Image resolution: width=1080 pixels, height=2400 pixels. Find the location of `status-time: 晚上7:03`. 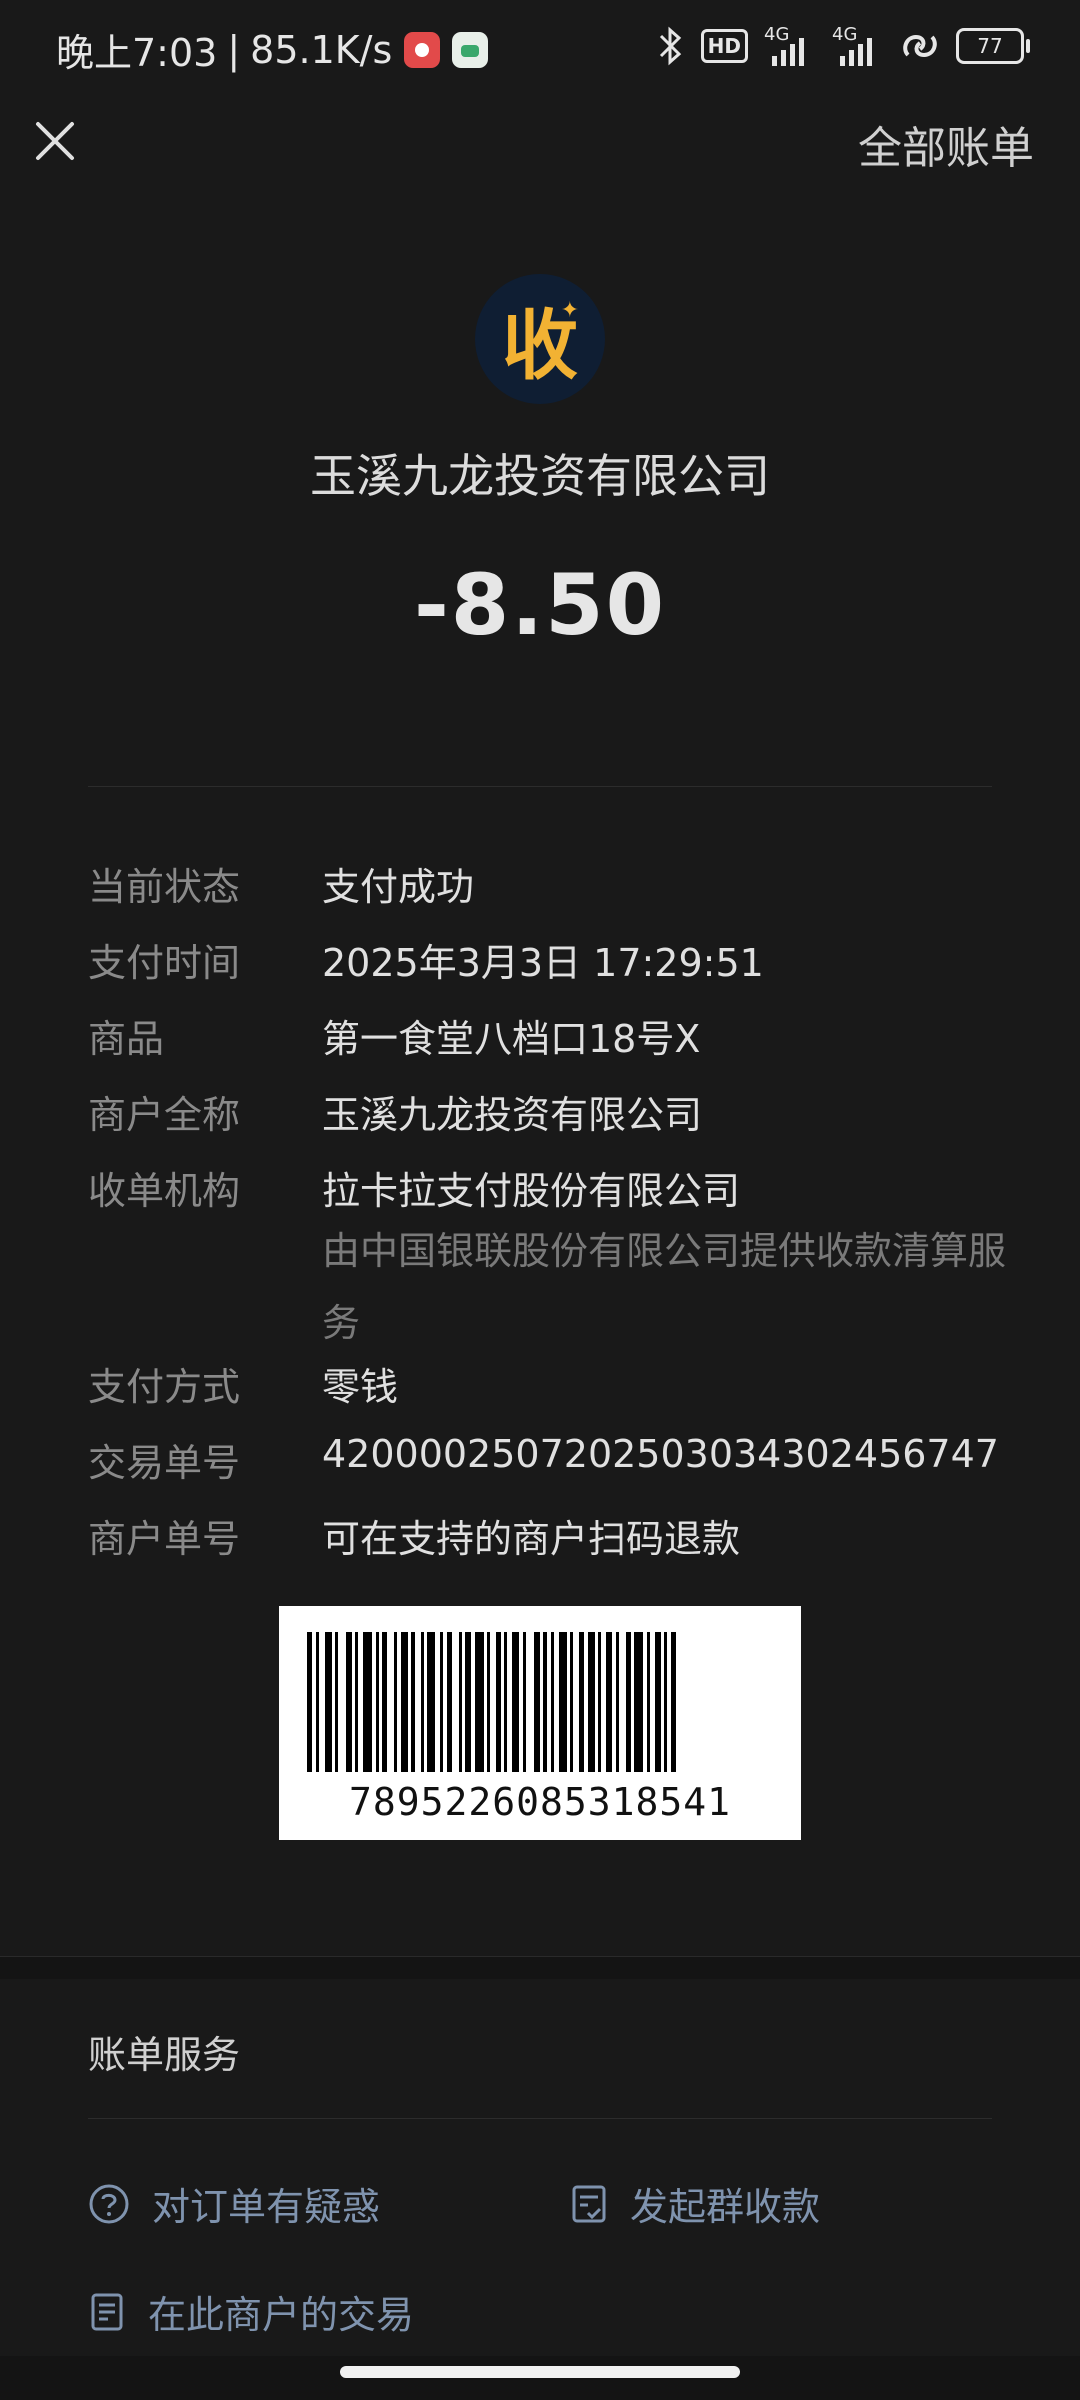

status-time: 晚上7:03 is located at coordinates (137, 53).